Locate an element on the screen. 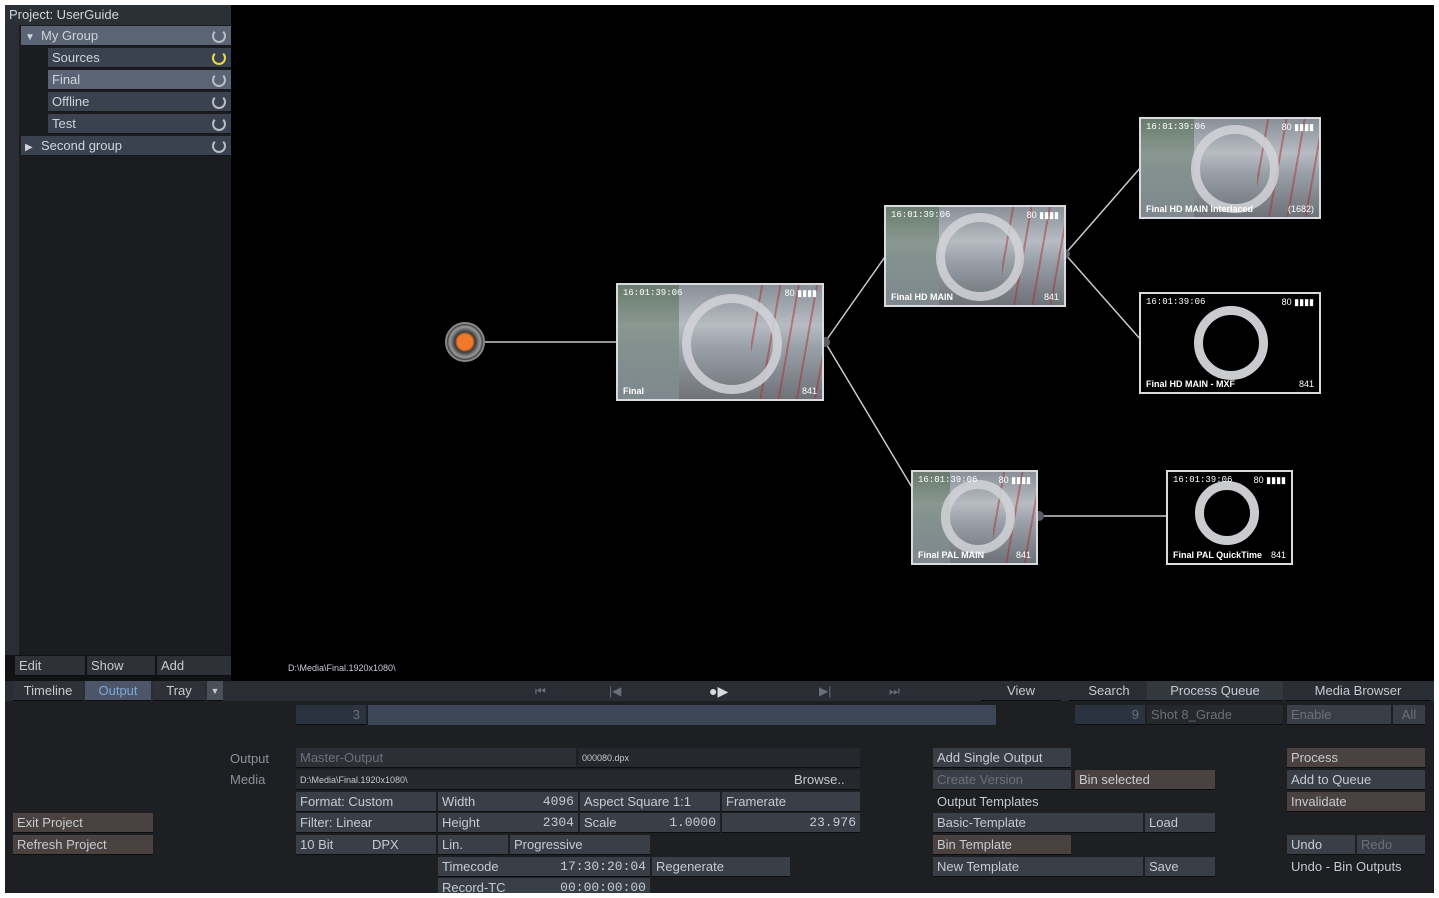  browse-button: Browse.. is located at coordinates (825, 780).